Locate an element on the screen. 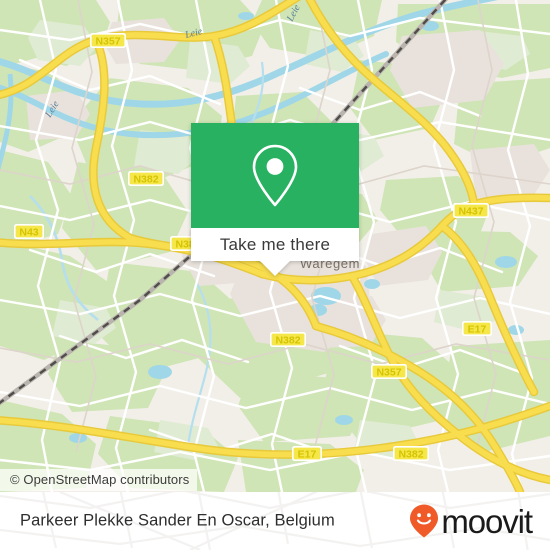  callout-action-bar: Take me there is located at coordinates (275, 252).